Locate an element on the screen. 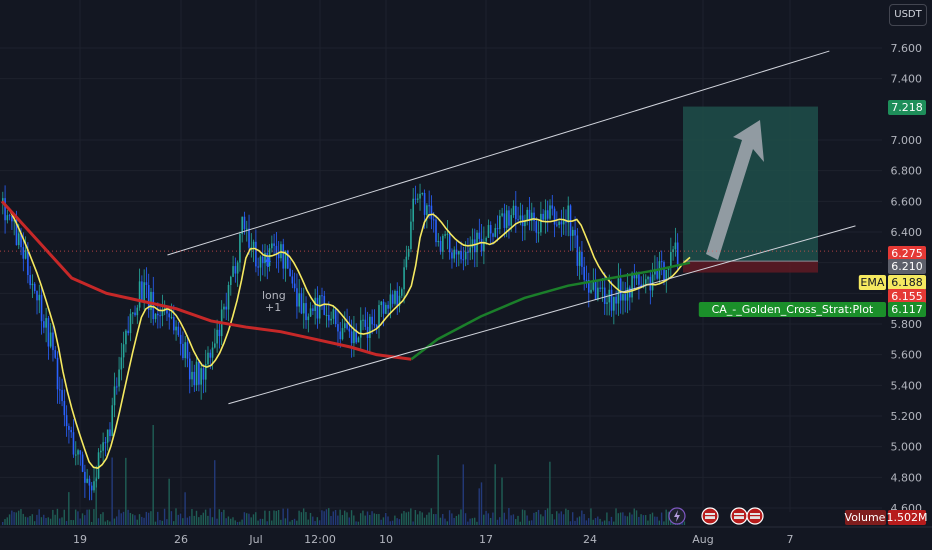 Image resolution: width=932 pixels, height=550 pixels. price-tick-label: 4.800 is located at coordinates (907, 477).